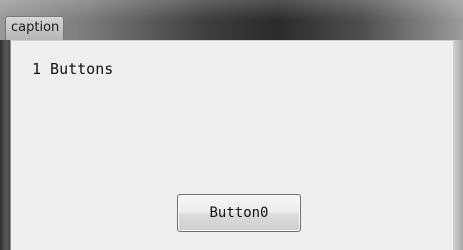  I want to click on window-title: caption, so click(35, 27).